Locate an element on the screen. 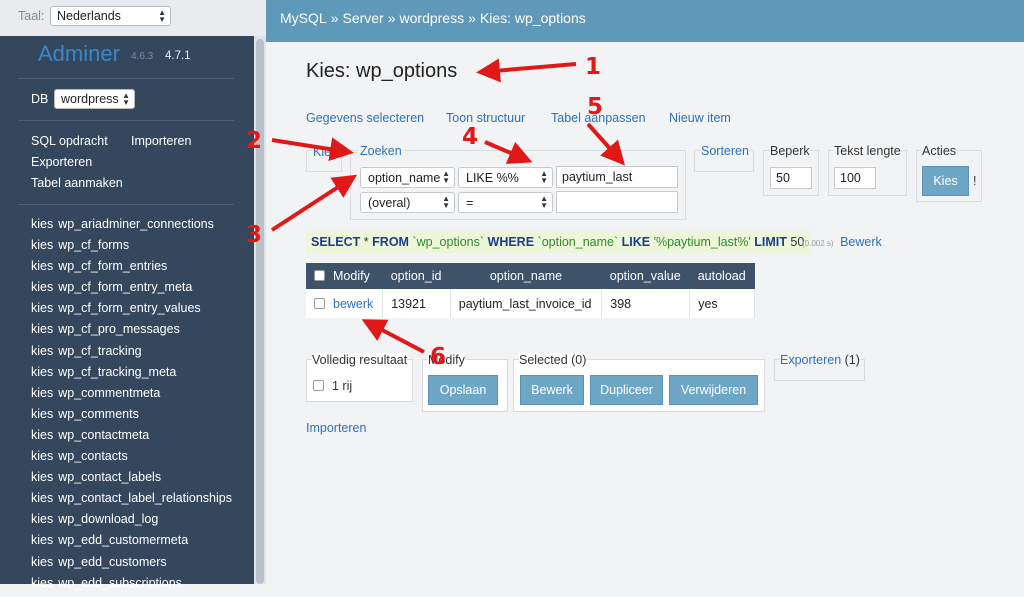 The image size is (1024, 597). duplicate-button: Dupliceer is located at coordinates (626, 390).